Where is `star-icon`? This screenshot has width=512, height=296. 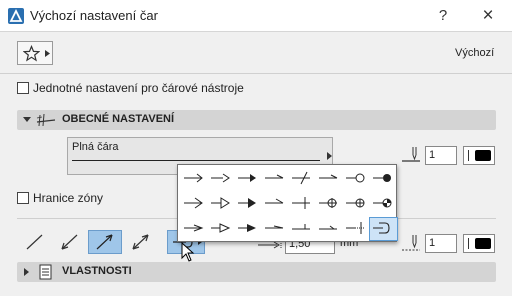 star-icon is located at coordinates (31, 53).